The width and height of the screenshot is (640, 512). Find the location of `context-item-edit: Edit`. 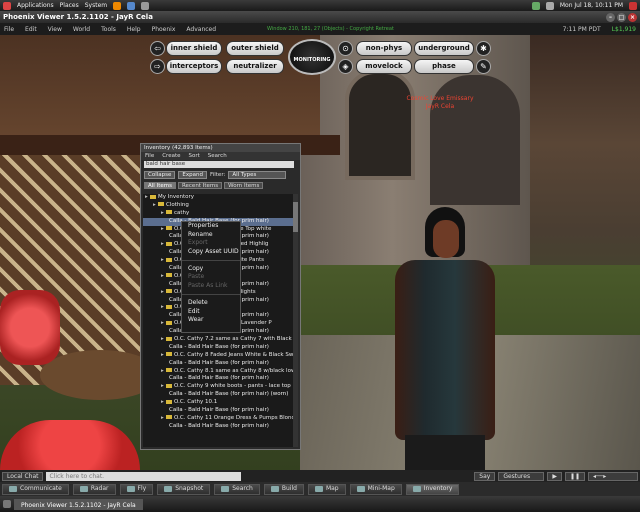

context-item-edit: Edit is located at coordinates (211, 312).